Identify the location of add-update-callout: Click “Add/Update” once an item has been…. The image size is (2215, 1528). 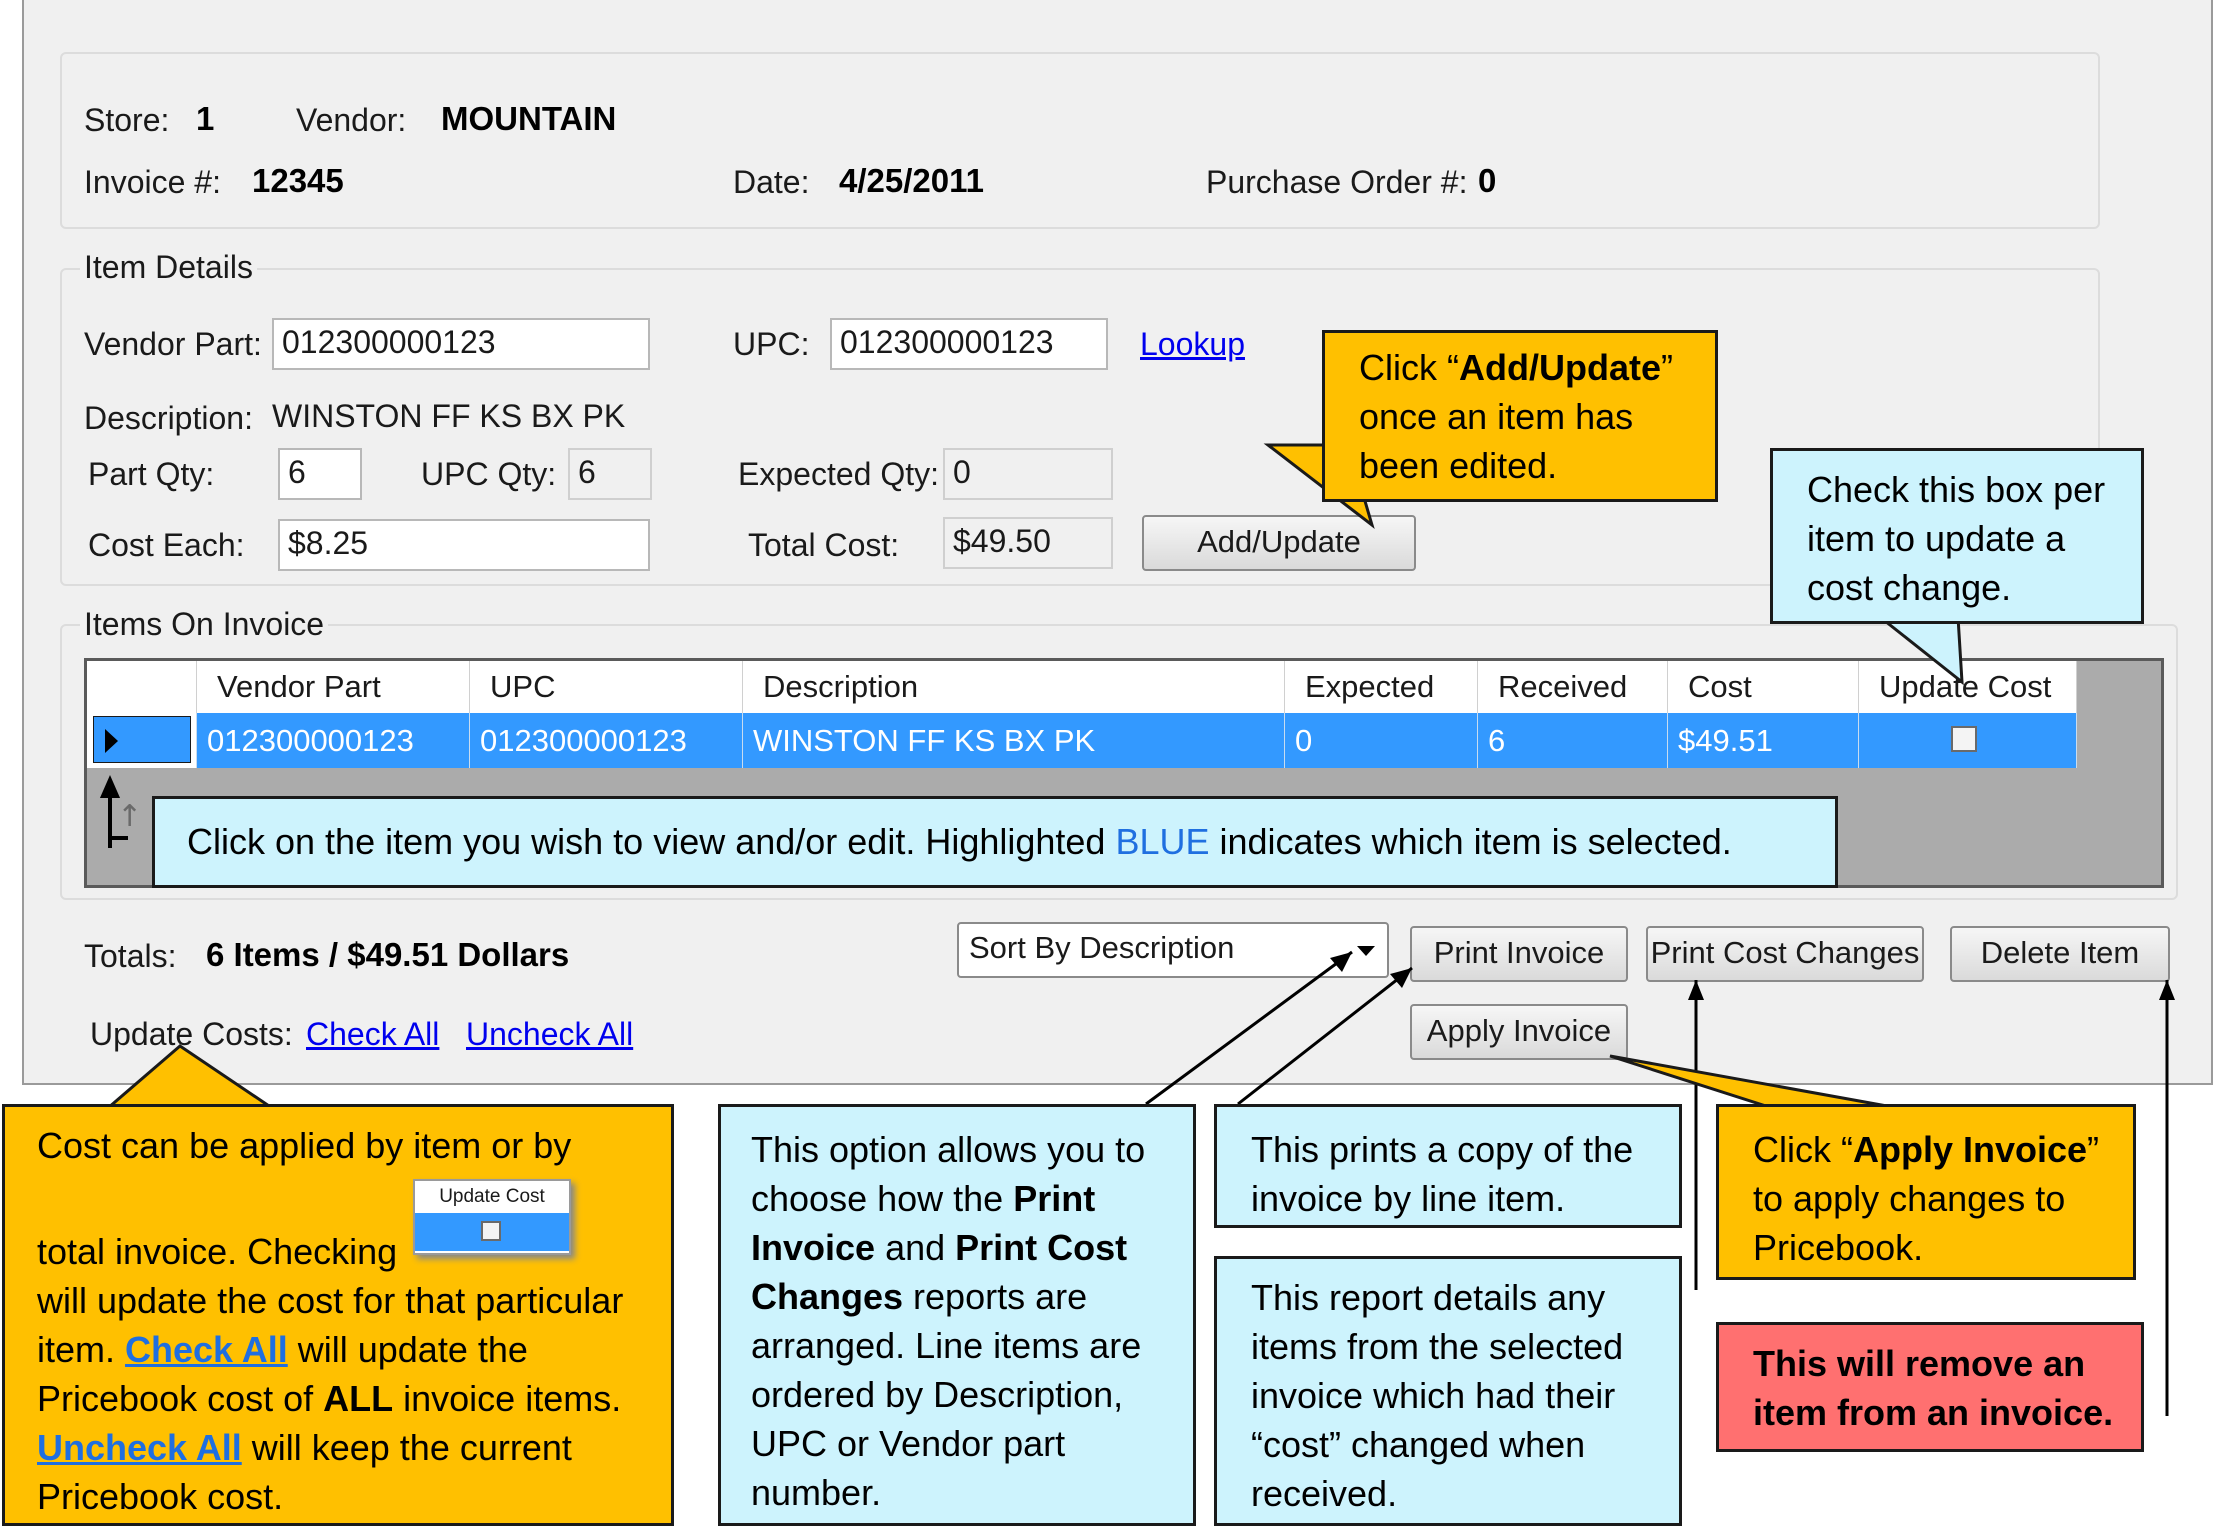
(1520, 416).